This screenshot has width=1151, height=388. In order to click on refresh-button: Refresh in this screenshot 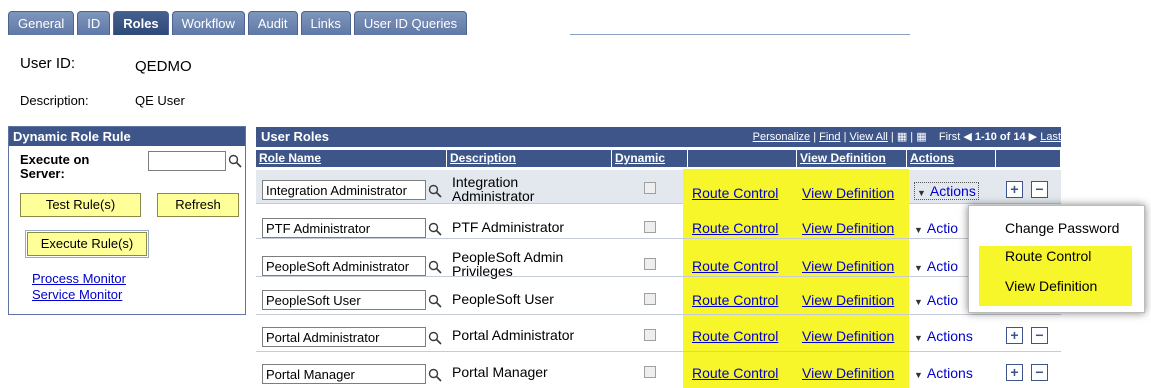, I will do `click(198, 205)`.